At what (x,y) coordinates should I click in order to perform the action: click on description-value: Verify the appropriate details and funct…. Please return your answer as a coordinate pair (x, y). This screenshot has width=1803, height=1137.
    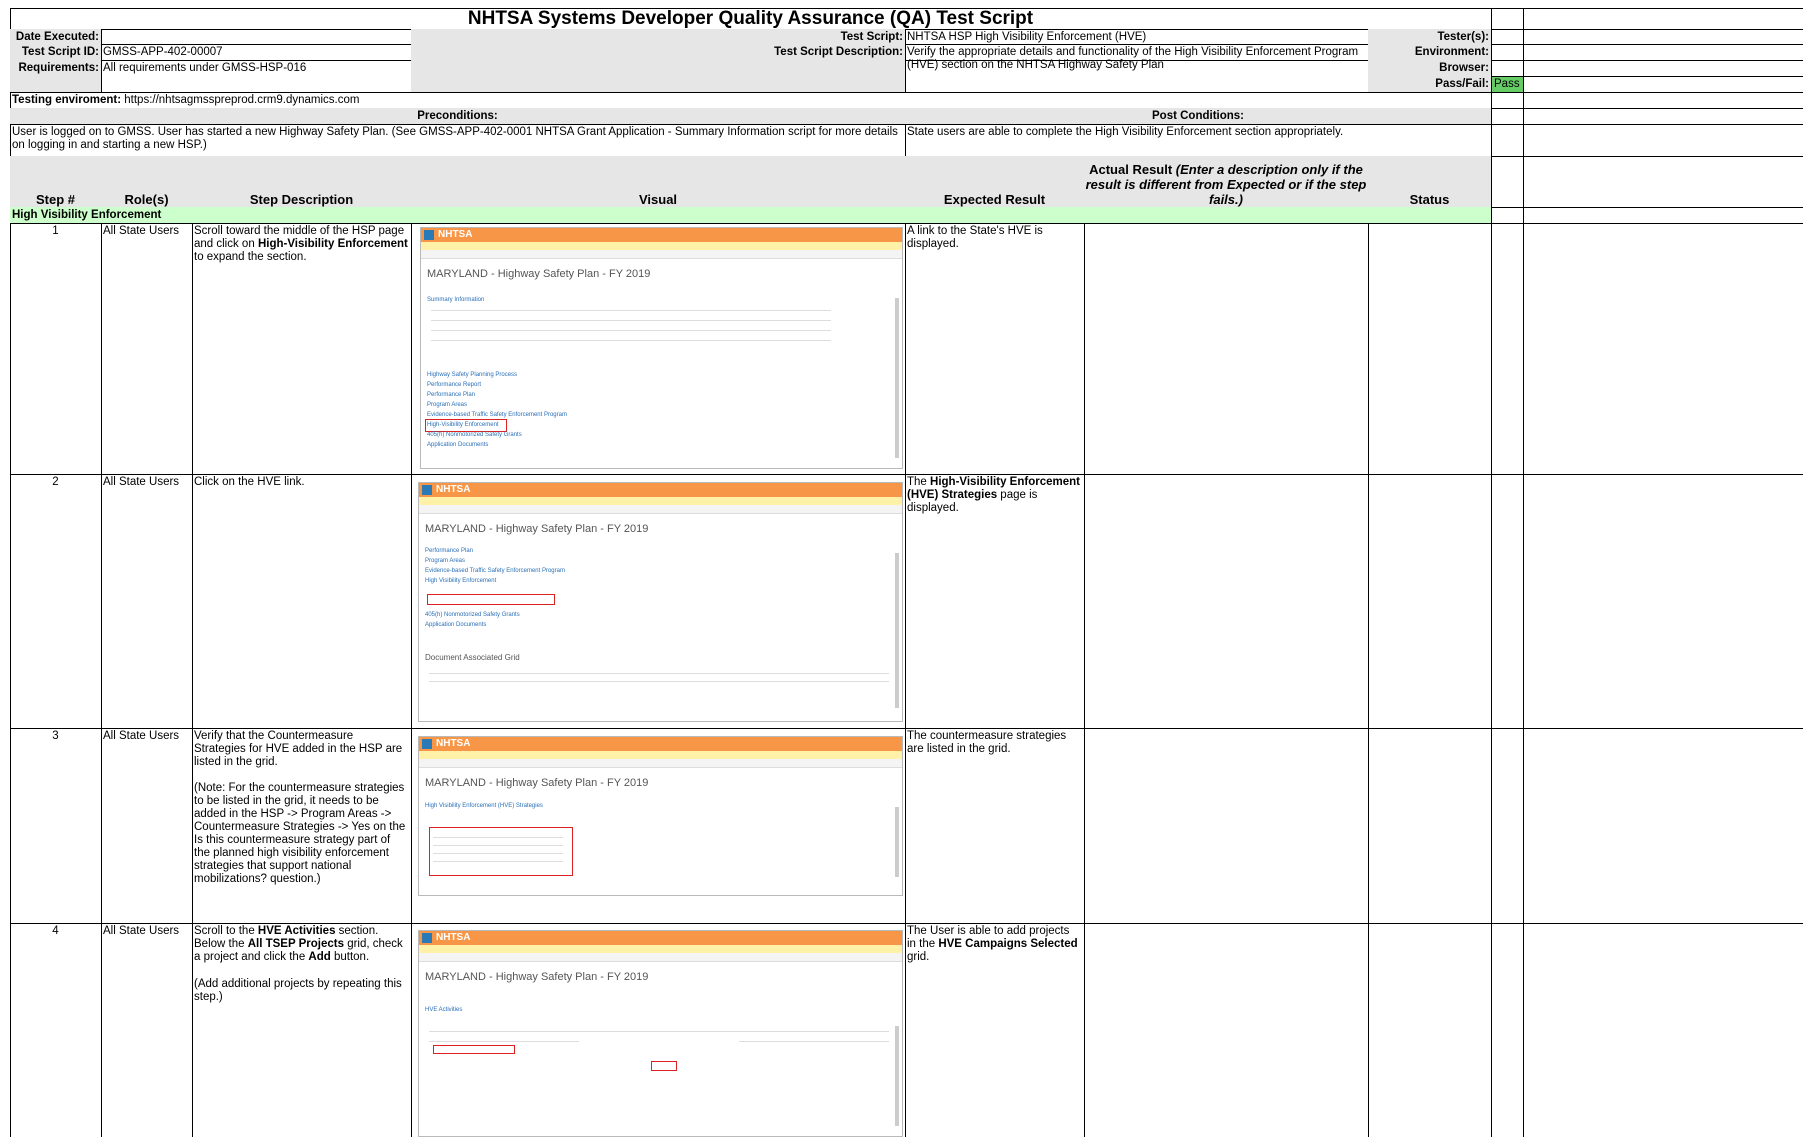
    Looking at the image, I should click on (1133, 58).